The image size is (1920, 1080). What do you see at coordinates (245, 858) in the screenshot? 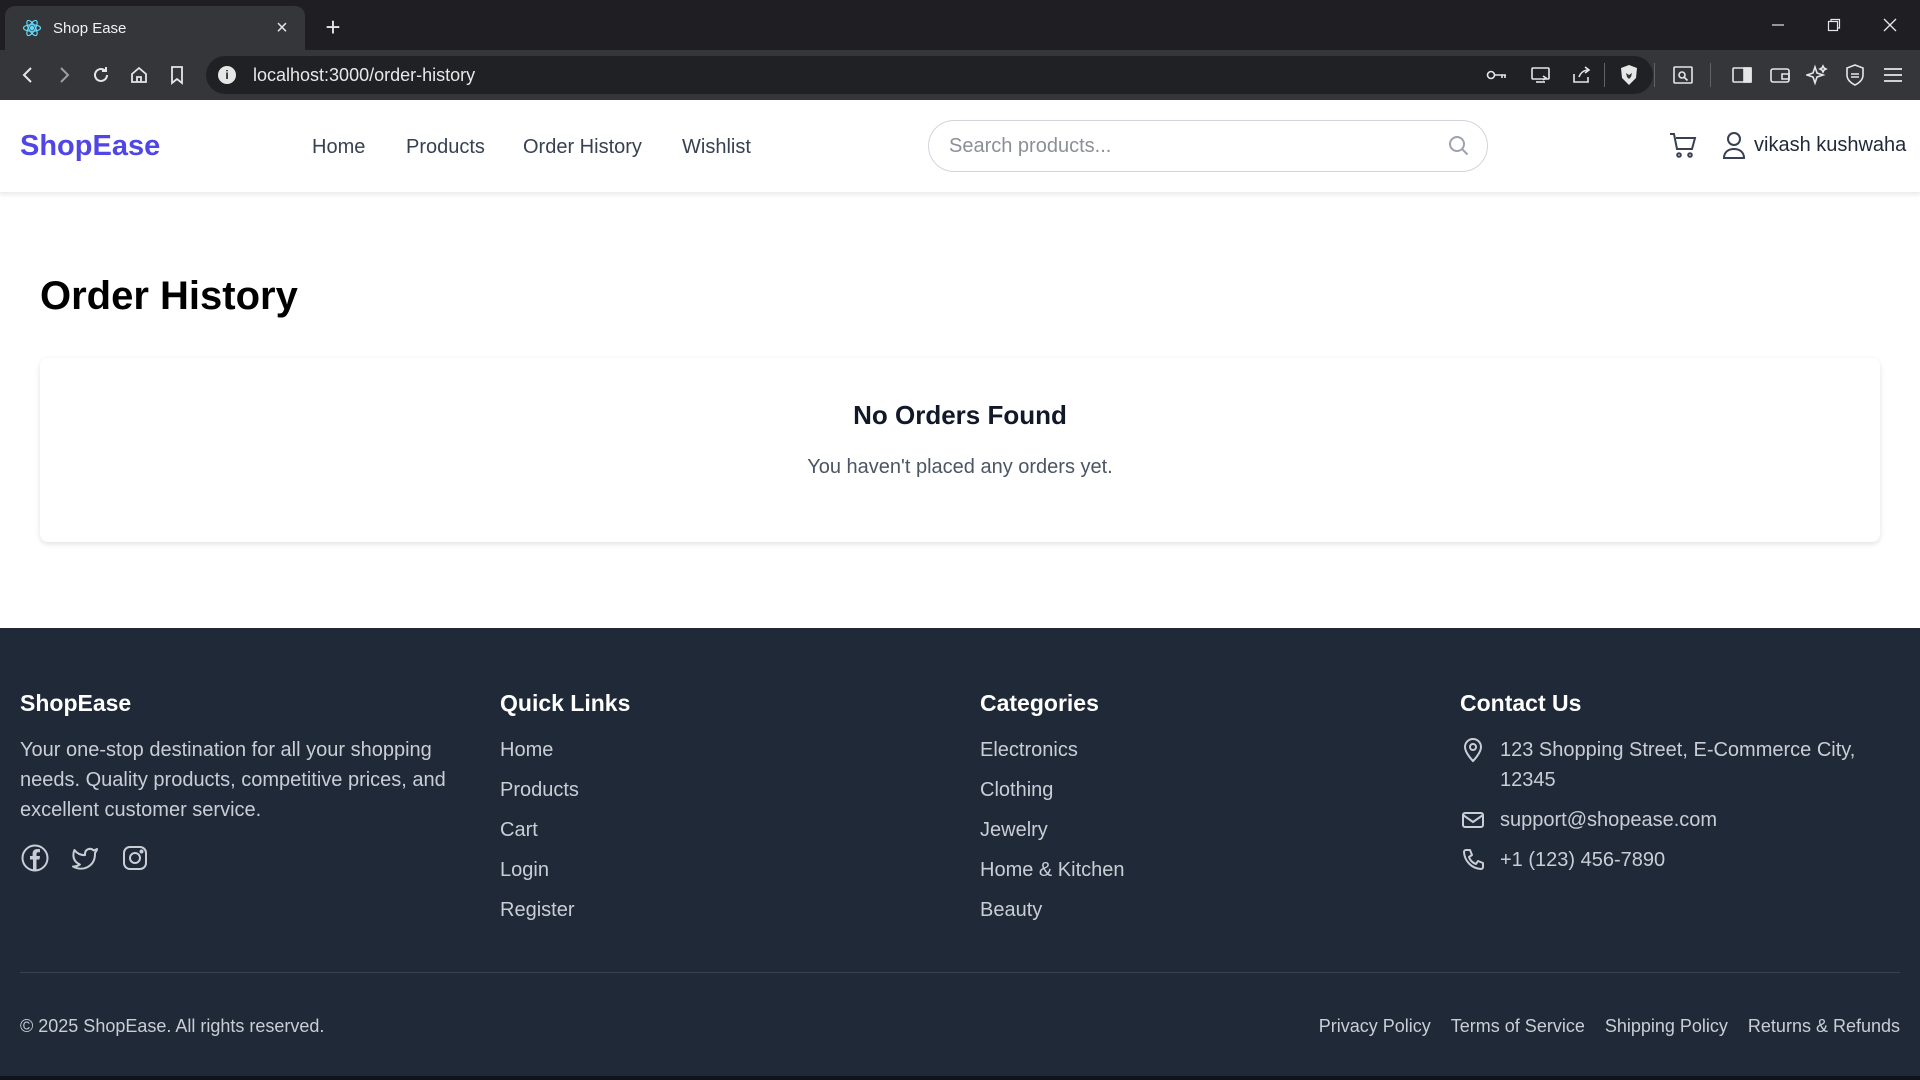
I see `social-links` at bounding box center [245, 858].